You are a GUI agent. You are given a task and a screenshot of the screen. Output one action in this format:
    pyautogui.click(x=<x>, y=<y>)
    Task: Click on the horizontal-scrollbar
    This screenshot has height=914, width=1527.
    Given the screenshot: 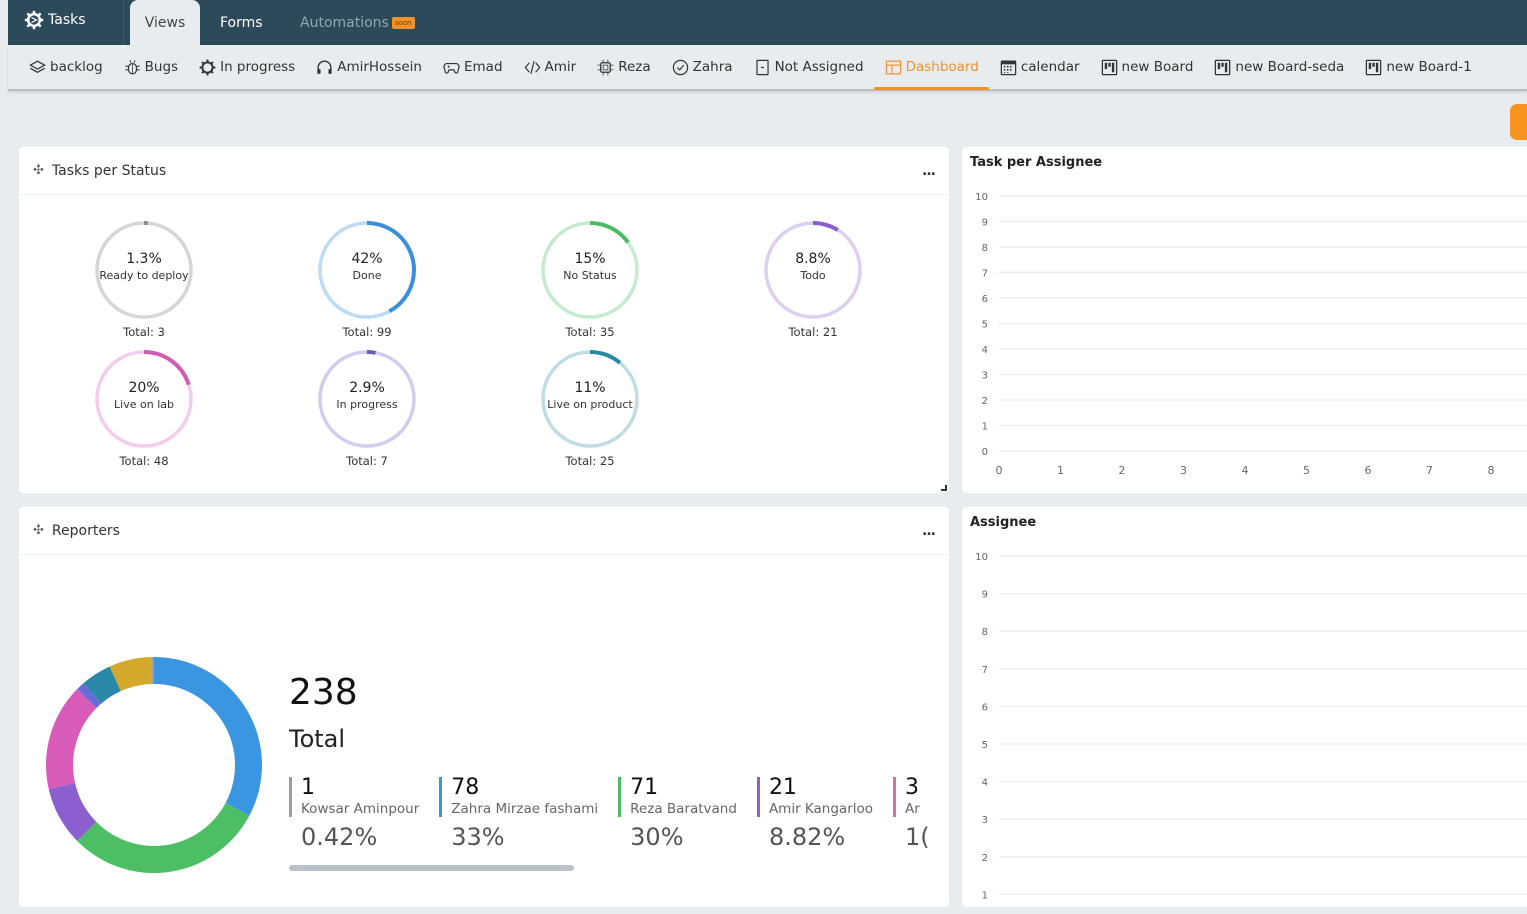 What is the action you would take?
    pyautogui.click(x=431, y=868)
    